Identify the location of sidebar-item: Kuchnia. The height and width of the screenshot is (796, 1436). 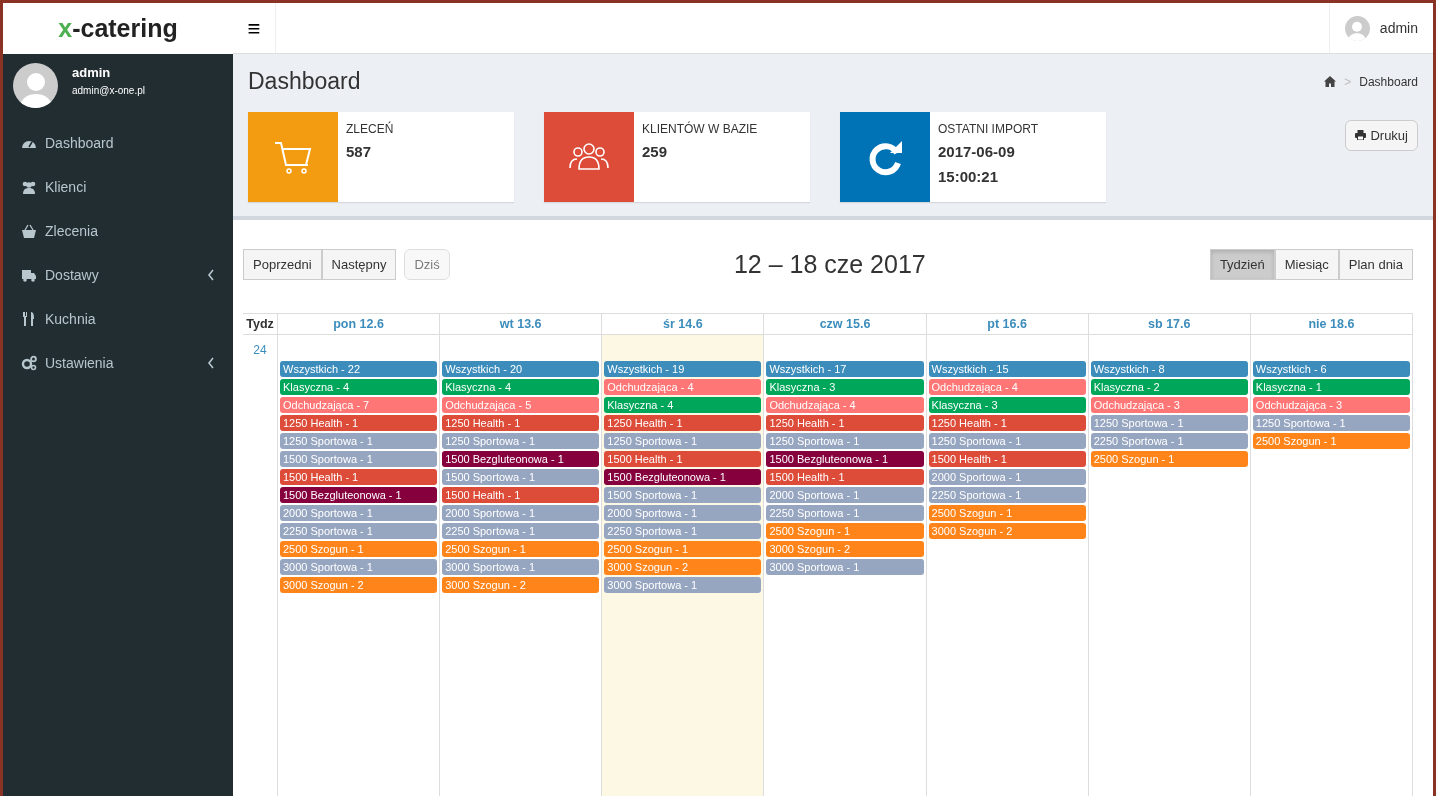
(118, 319).